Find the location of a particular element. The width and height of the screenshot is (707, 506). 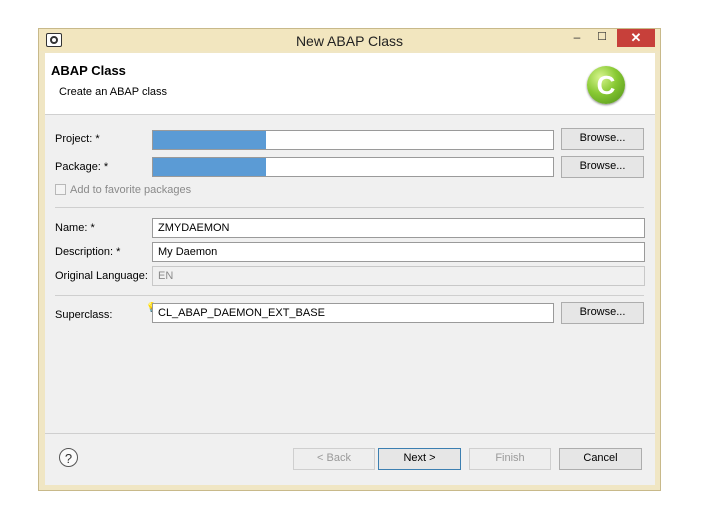

project-label: Project: * is located at coordinates (77, 139).